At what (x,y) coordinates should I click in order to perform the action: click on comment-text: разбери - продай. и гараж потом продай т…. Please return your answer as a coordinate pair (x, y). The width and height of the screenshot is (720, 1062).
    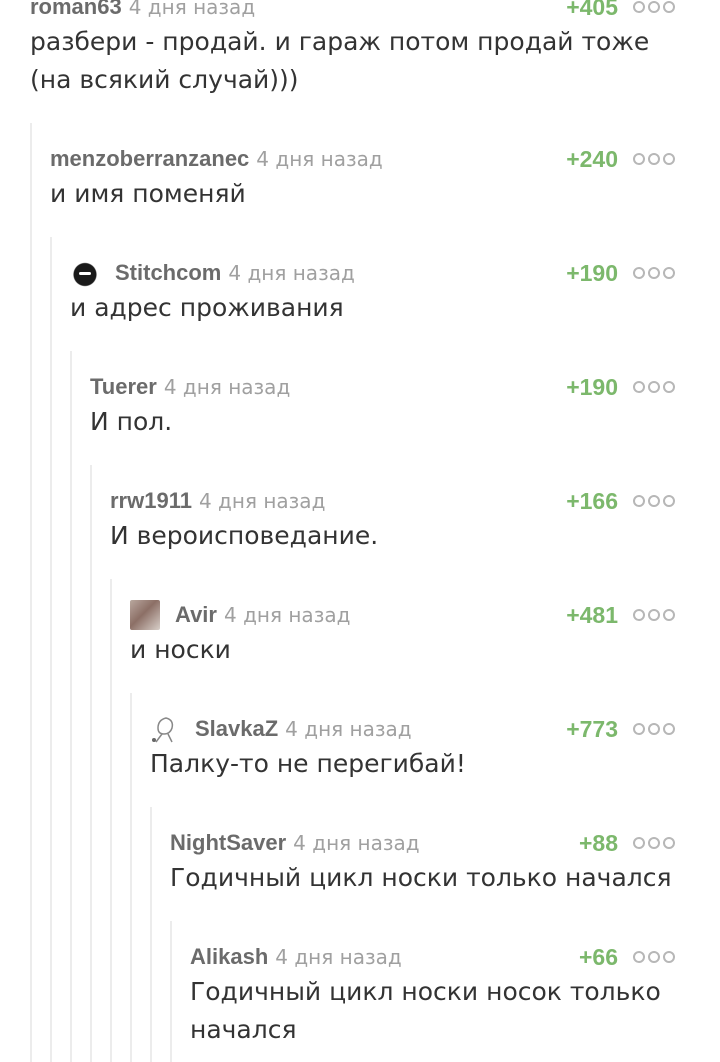
    Looking at the image, I should click on (340, 60).